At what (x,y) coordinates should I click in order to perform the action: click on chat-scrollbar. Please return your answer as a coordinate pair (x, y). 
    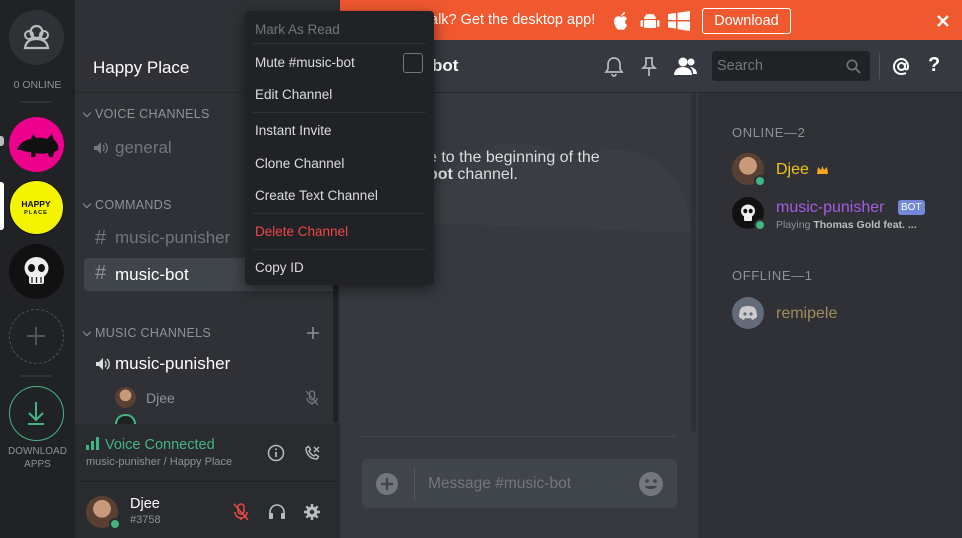
    Looking at the image, I should click on (693, 263).